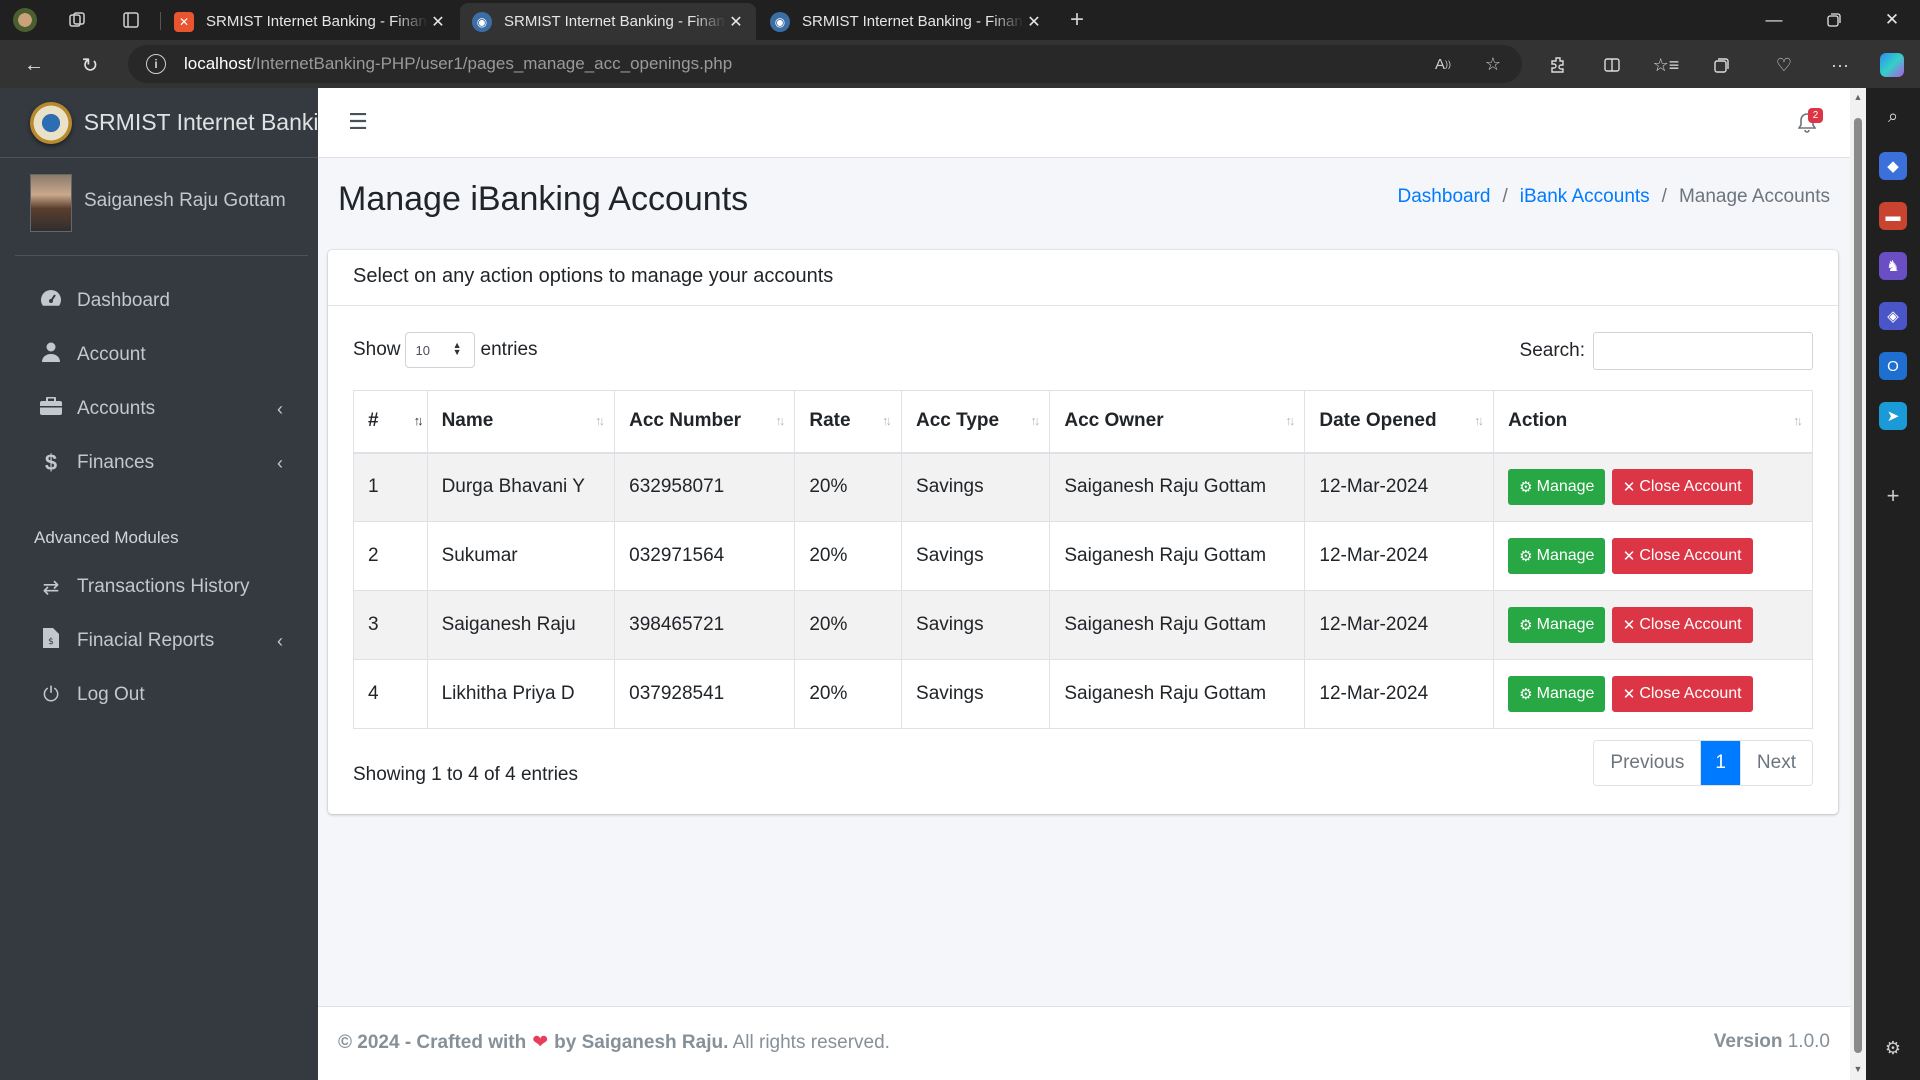  What do you see at coordinates (1666, 65) in the screenshot?
I see `favorites-icon: ☆≡` at bounding box center [1666, 65].